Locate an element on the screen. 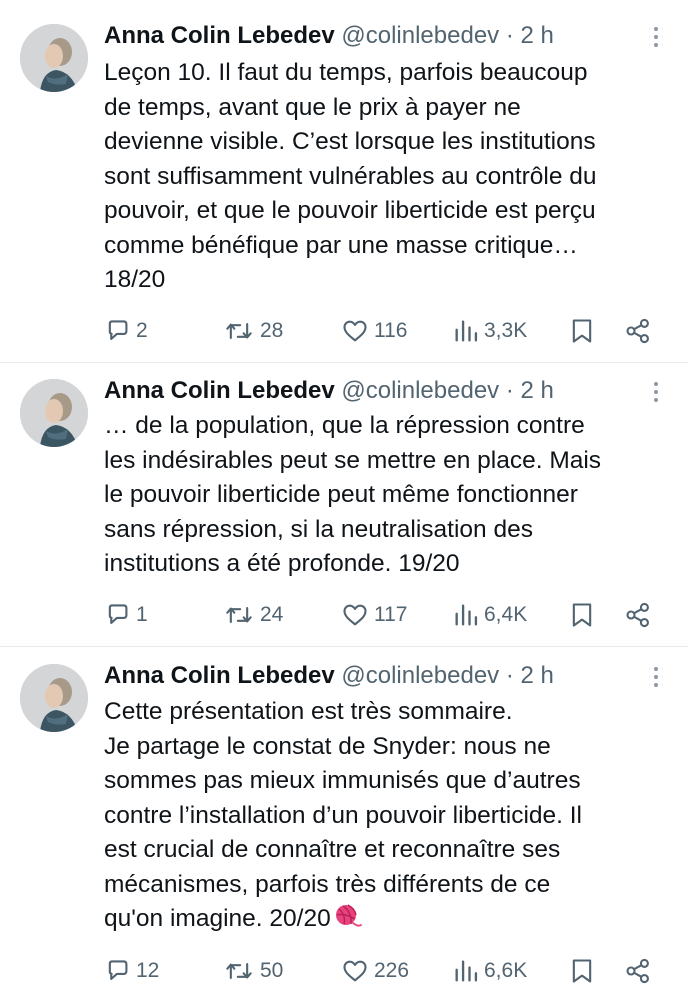  views-button: 6,6K is located at coordinates (489, 971).